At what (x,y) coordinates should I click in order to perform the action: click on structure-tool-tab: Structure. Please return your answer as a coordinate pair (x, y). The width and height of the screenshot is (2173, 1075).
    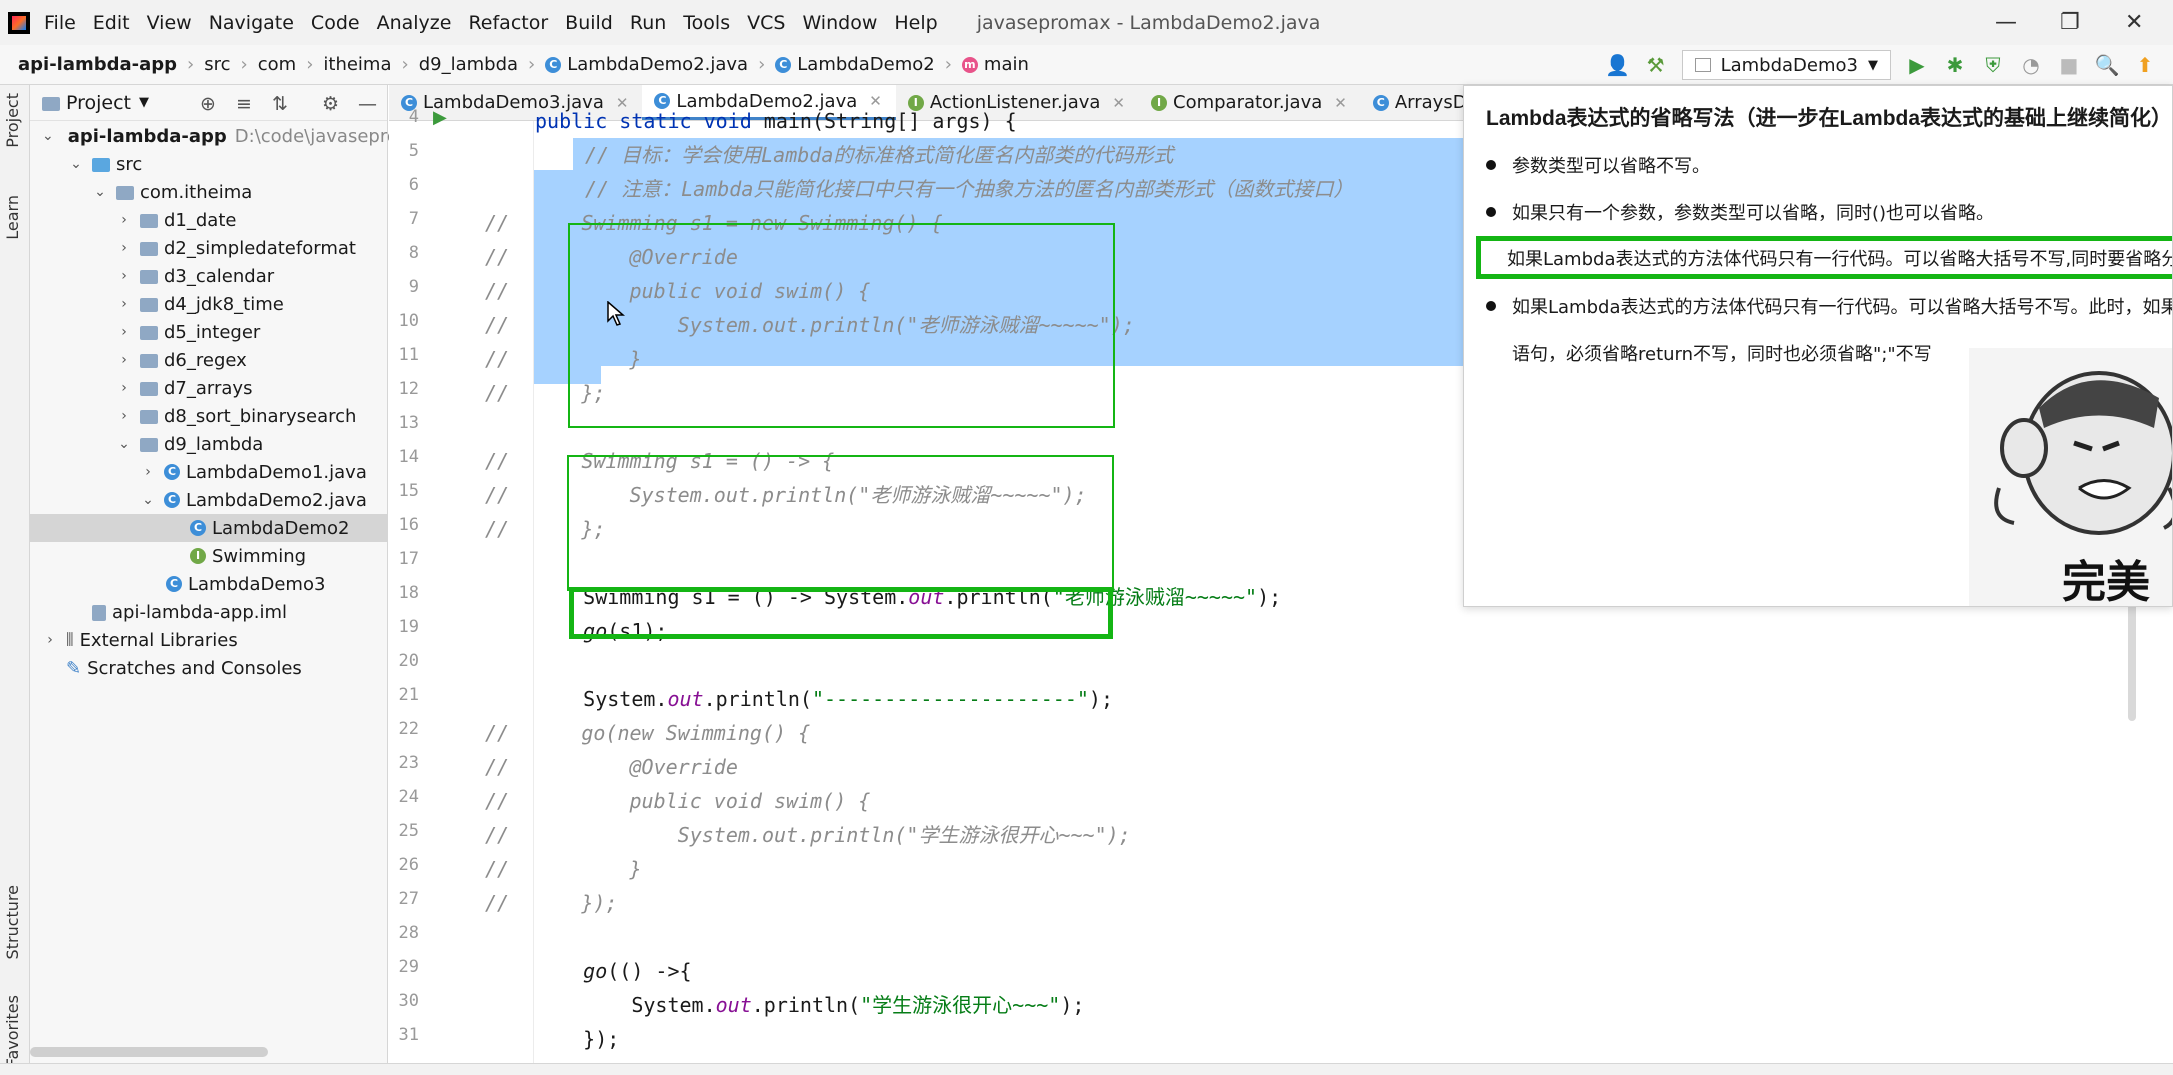
    Looking at the image, I should click on (12, 922).